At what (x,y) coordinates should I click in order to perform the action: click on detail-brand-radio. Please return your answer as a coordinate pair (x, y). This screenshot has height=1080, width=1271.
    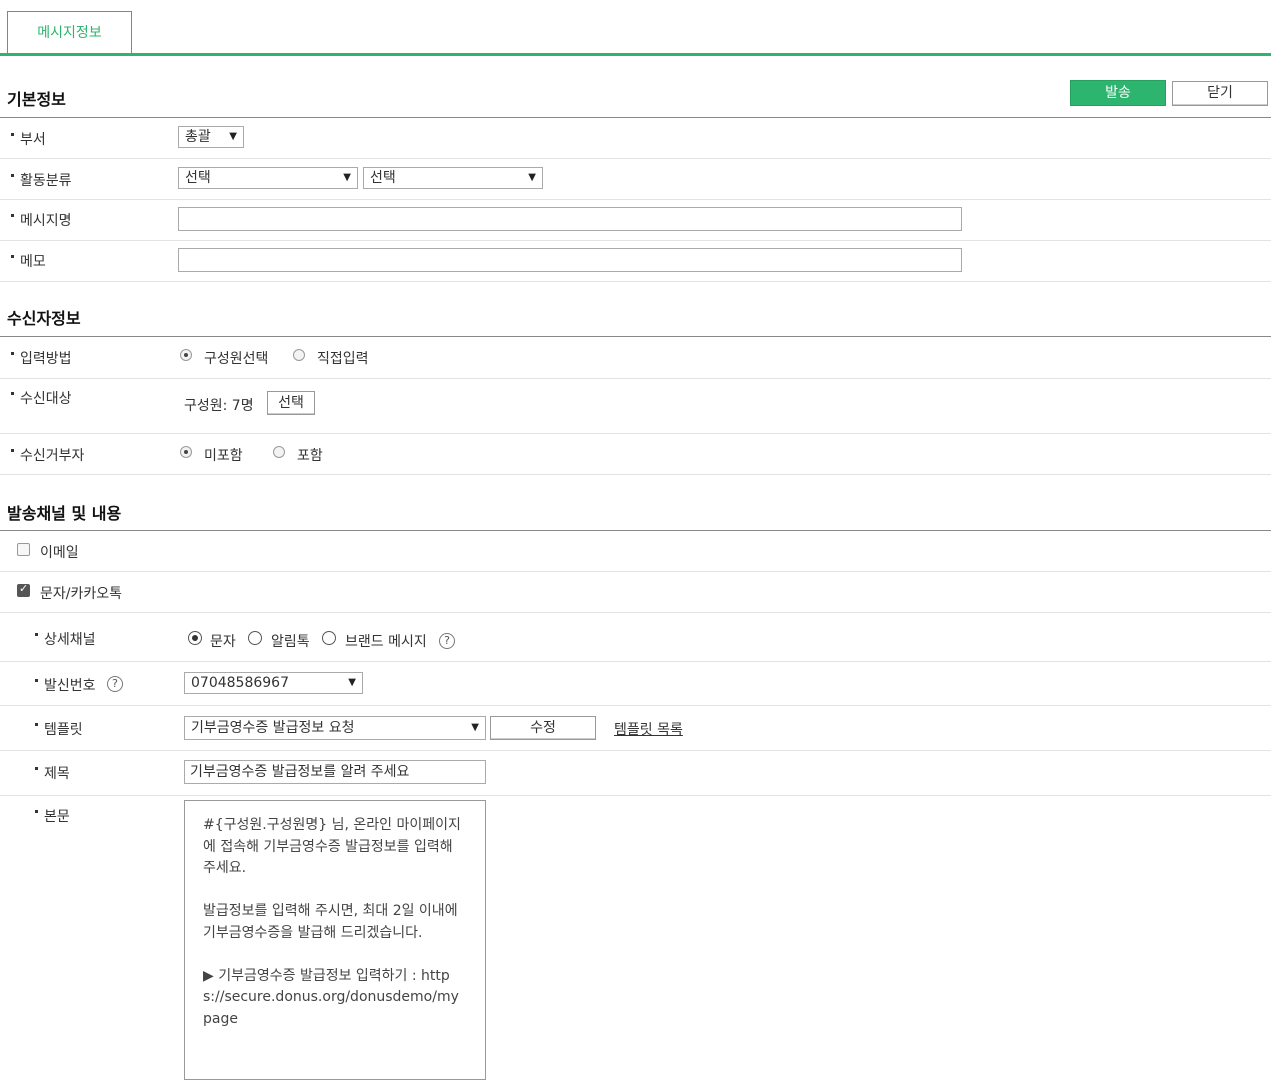
    Looking at the image, I should click on (329, 638).